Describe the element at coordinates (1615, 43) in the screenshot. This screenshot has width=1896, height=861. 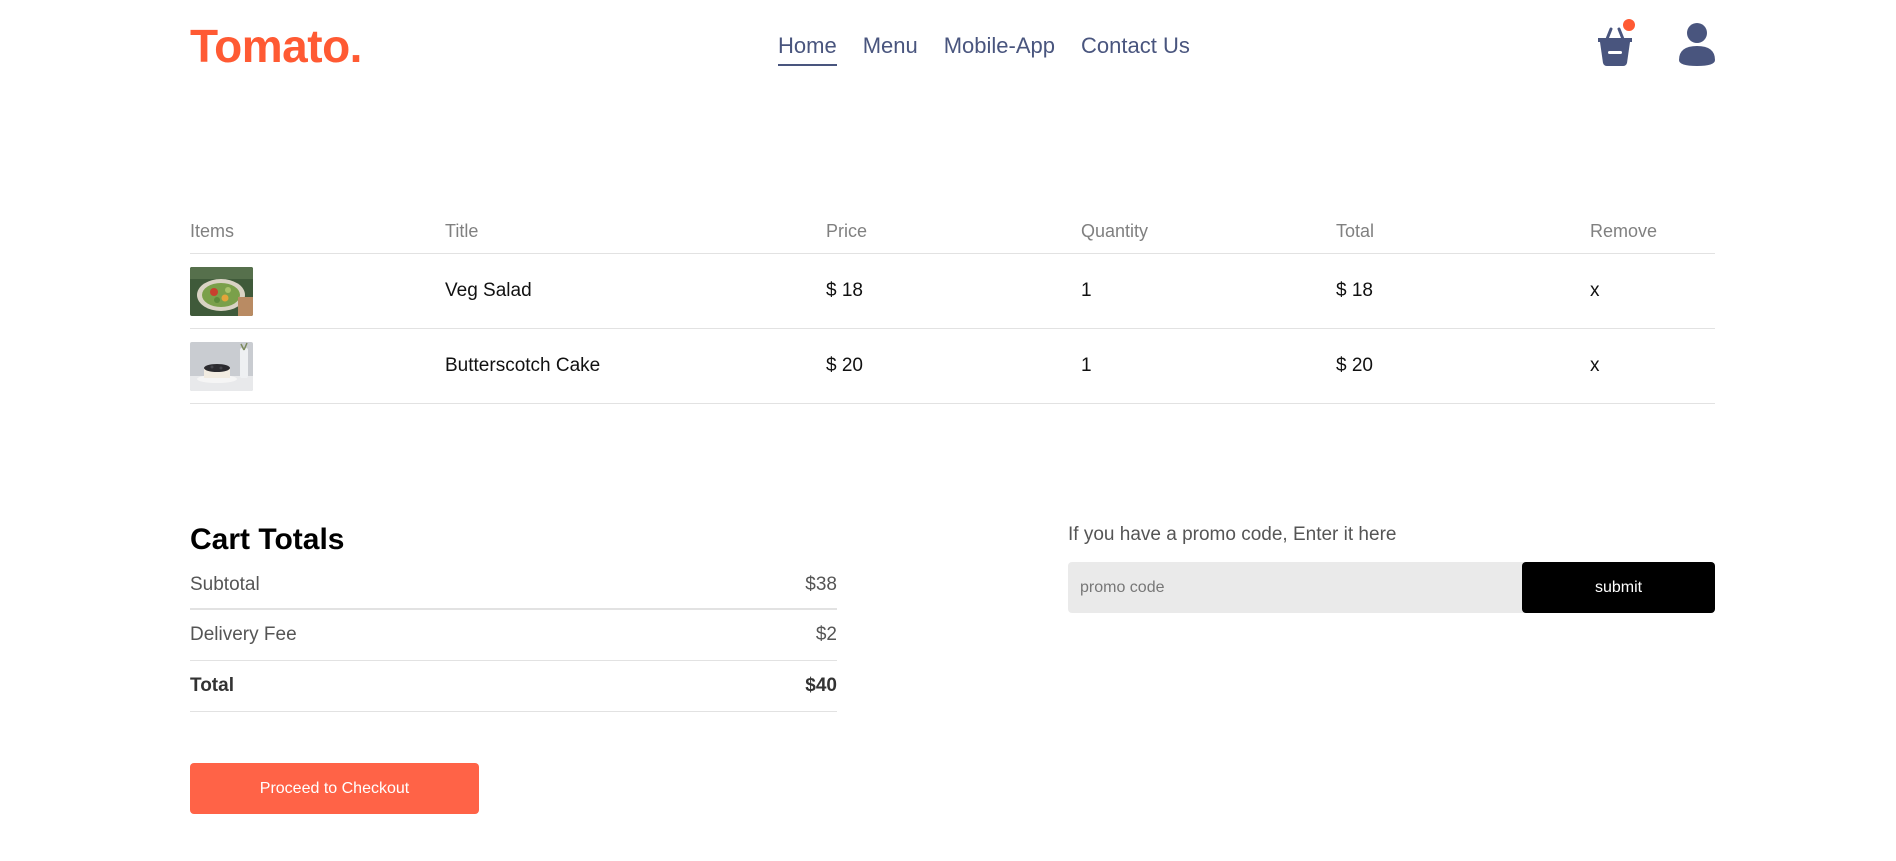
I see `basket-icon` at that location.